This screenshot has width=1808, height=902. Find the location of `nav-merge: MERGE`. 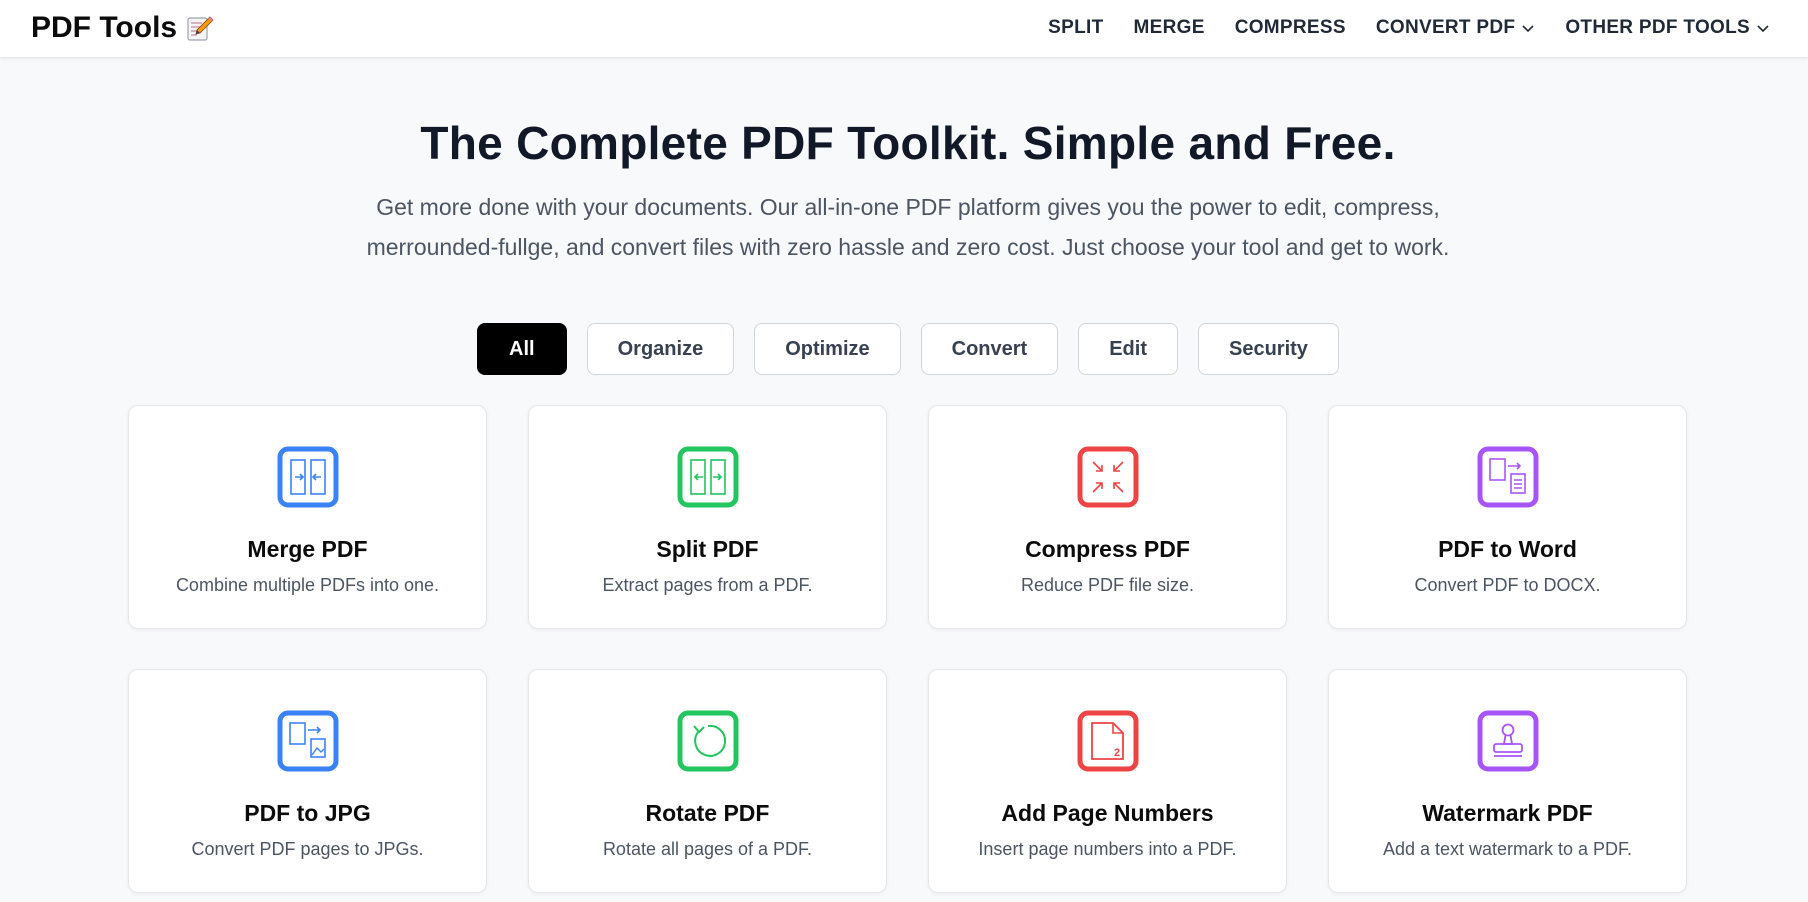

nav-merge: MERGE is located at coordinates (1169, 28).